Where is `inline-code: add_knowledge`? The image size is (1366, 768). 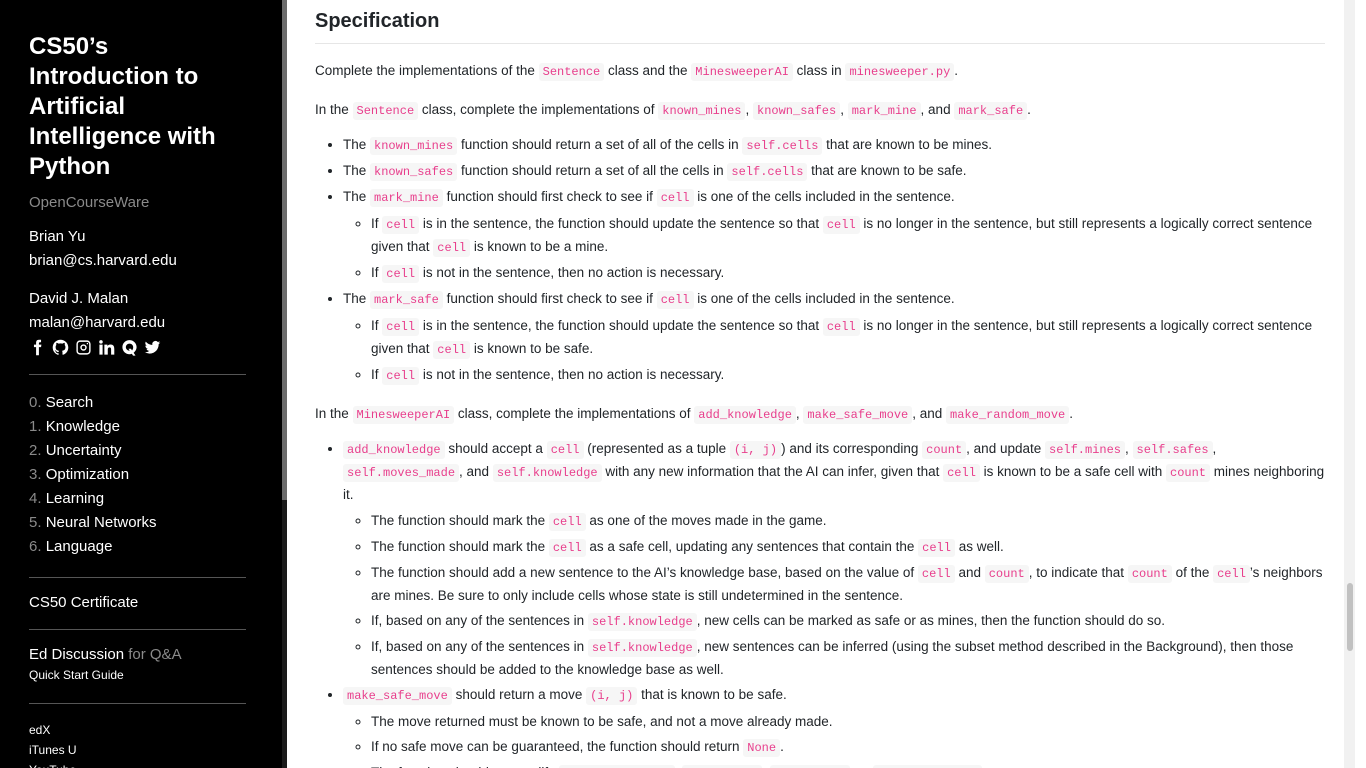 inline-code: add_knowledge is located at coordinates (745, 415).